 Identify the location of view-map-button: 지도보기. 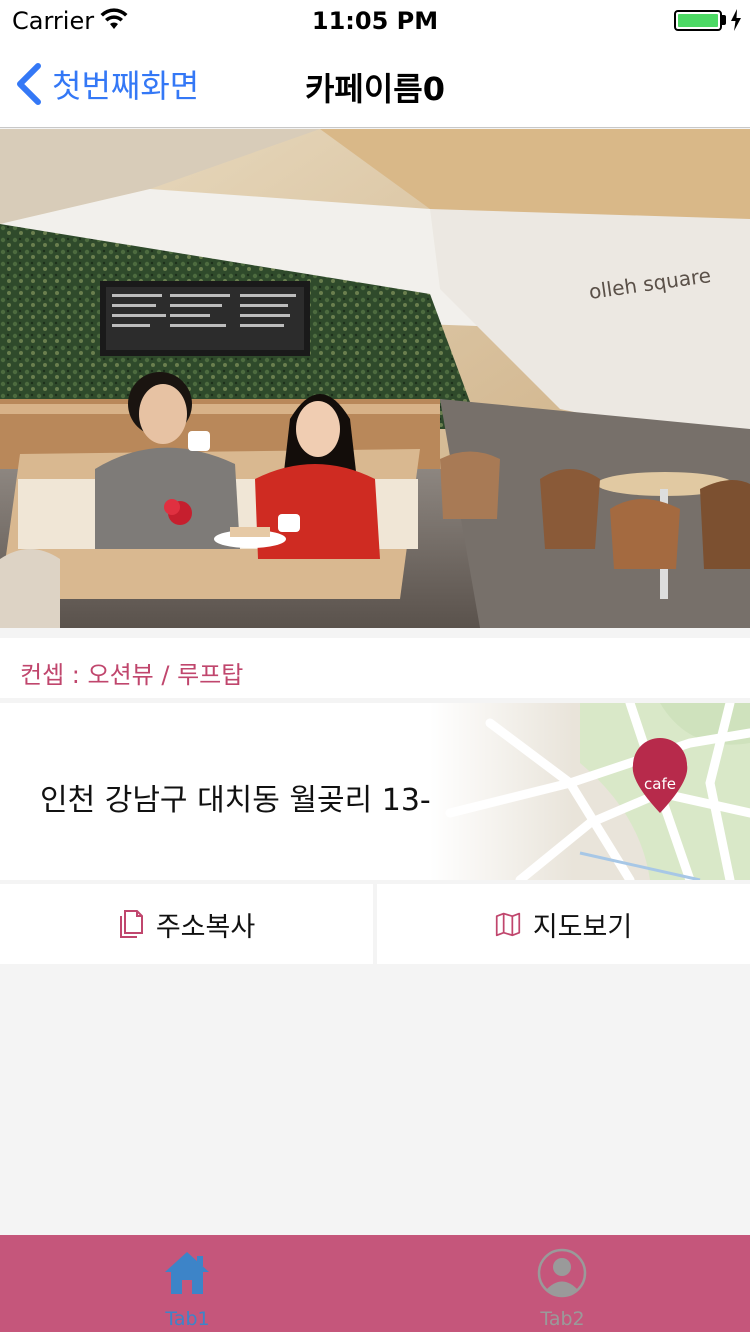
(563, 924).